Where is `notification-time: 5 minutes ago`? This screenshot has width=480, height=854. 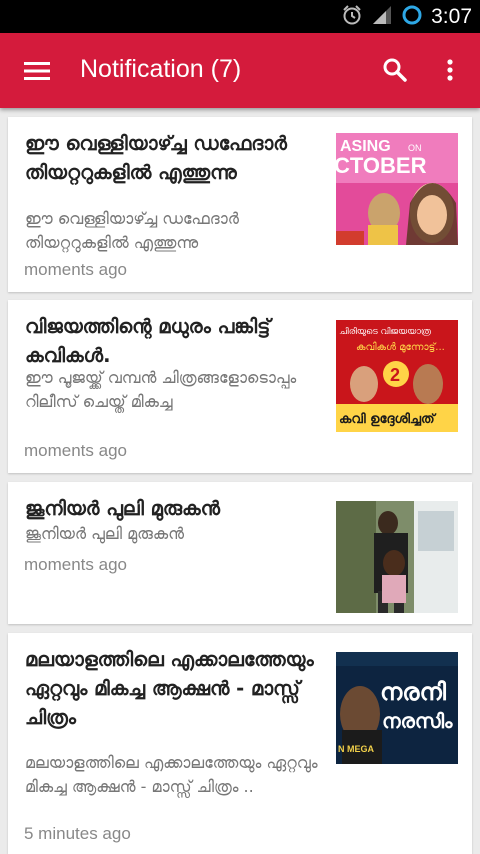
notification-time: 5 minutes ago is located at coordinates (77, 833).